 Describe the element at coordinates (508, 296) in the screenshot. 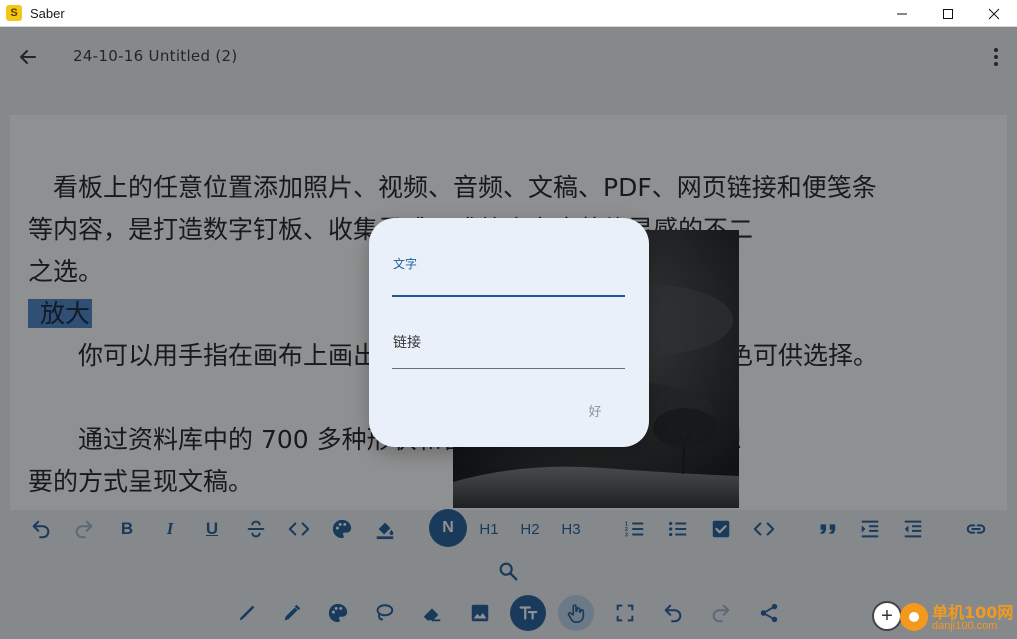

I see `text-field-underline` at that location.